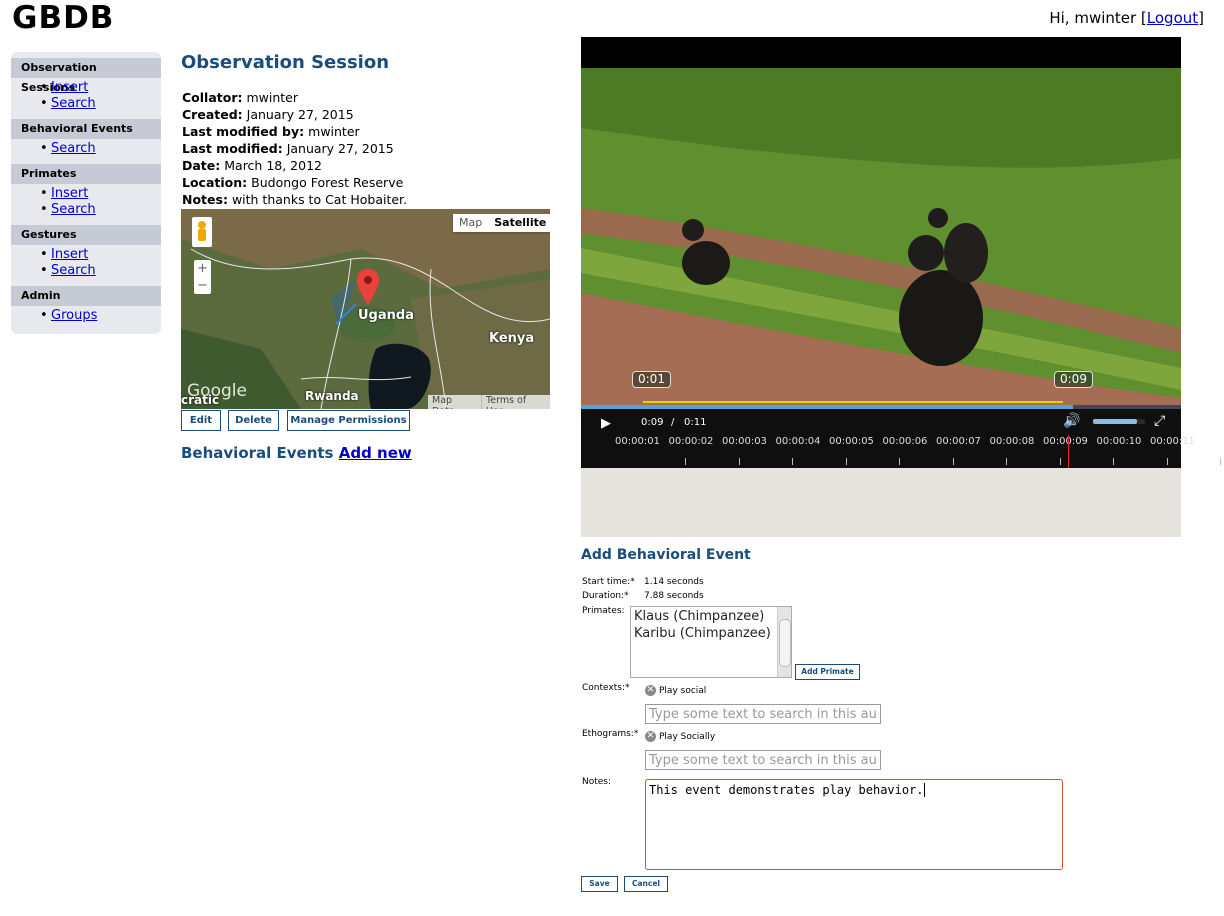 This screenshot has height=916, width=1224. I want to click on page-title: Observation Session, so click(285, 62).